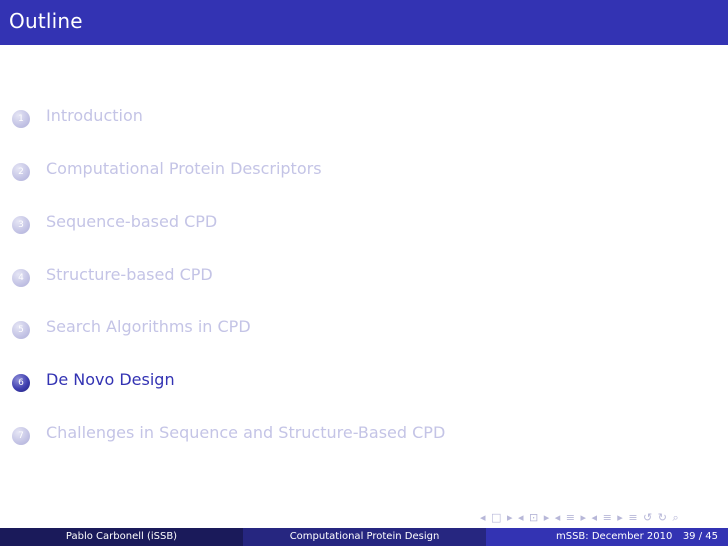 The width and height of the screenshot is (728, 546). I want to click on beamer-navigation-bar: ◂ □ ▸ ◂ ⊡ ▸ ◂ ≡ ▸ ◂ ≡ ▸ ≡ ↺ ↻ ⌕, so click(580, 518).